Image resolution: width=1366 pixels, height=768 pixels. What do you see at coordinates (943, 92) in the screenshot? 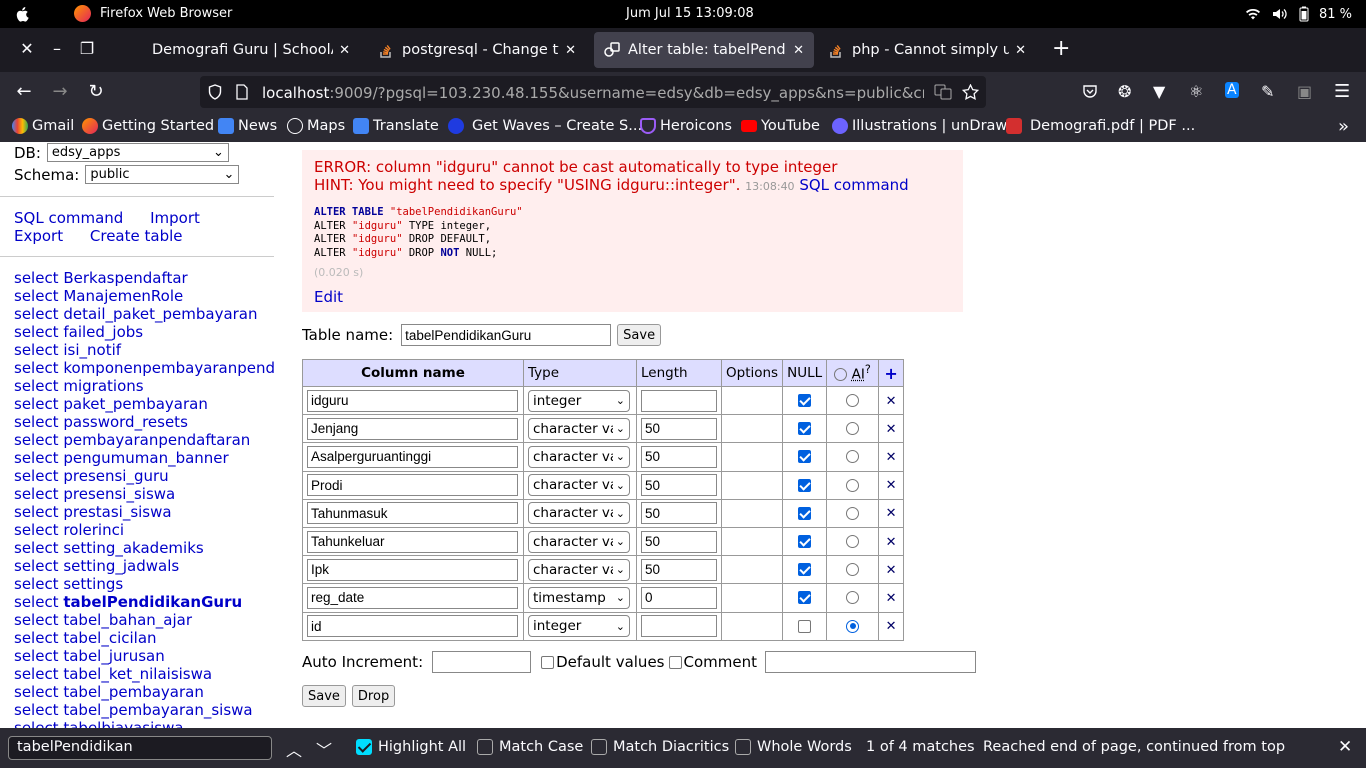
I see `translate-page-icon` at bounding box center [943, 92].